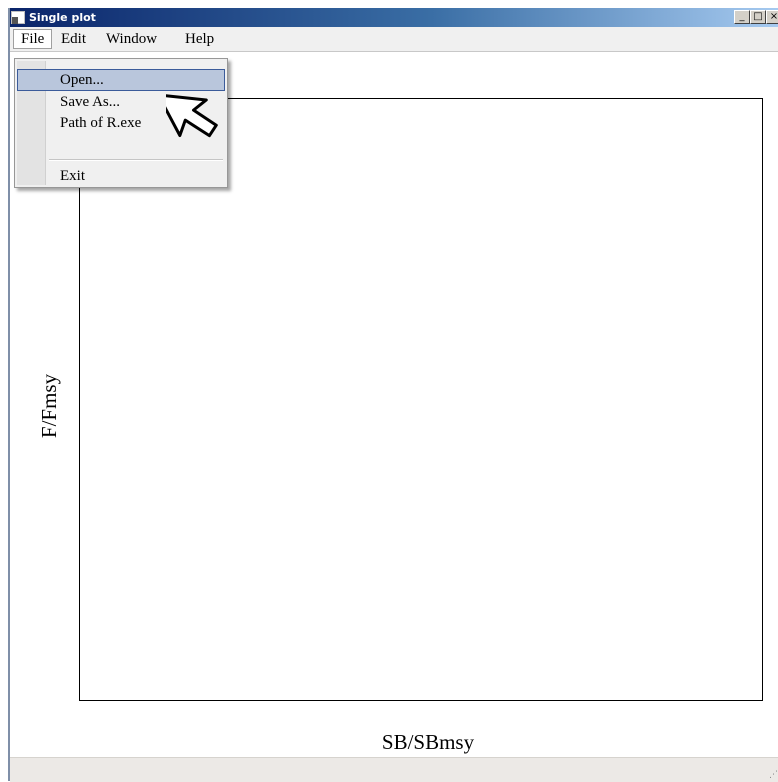  What do you see at coordinates (136, 160) in the screenshot?
I see `menu-separator` at bounding box center [136, 160].